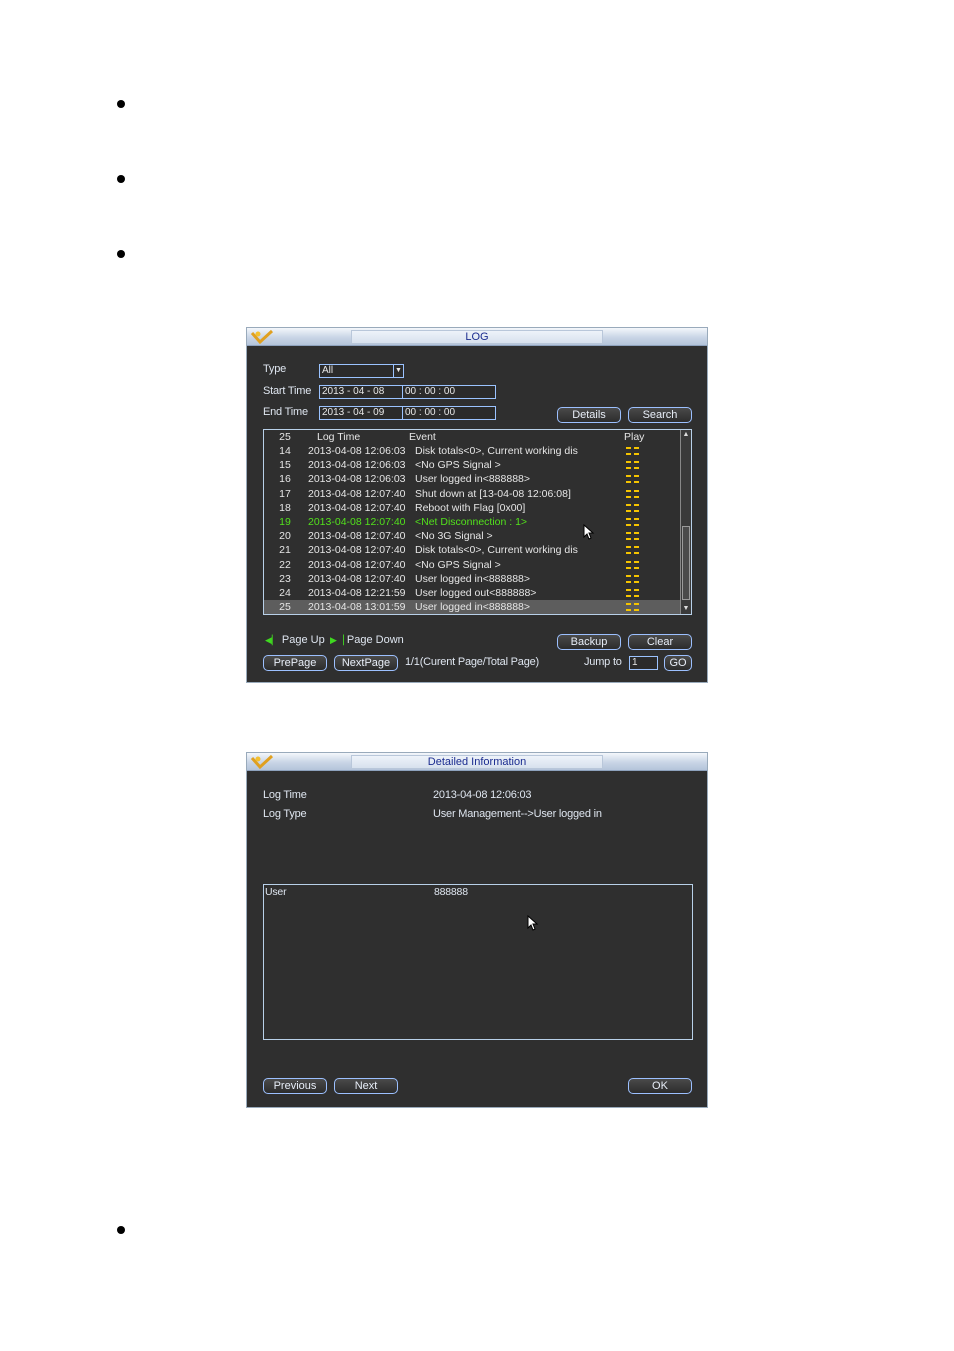 The height and width of the screenshot is (1351, 954). I want to click on type-select-value: All, so click(328, 370).